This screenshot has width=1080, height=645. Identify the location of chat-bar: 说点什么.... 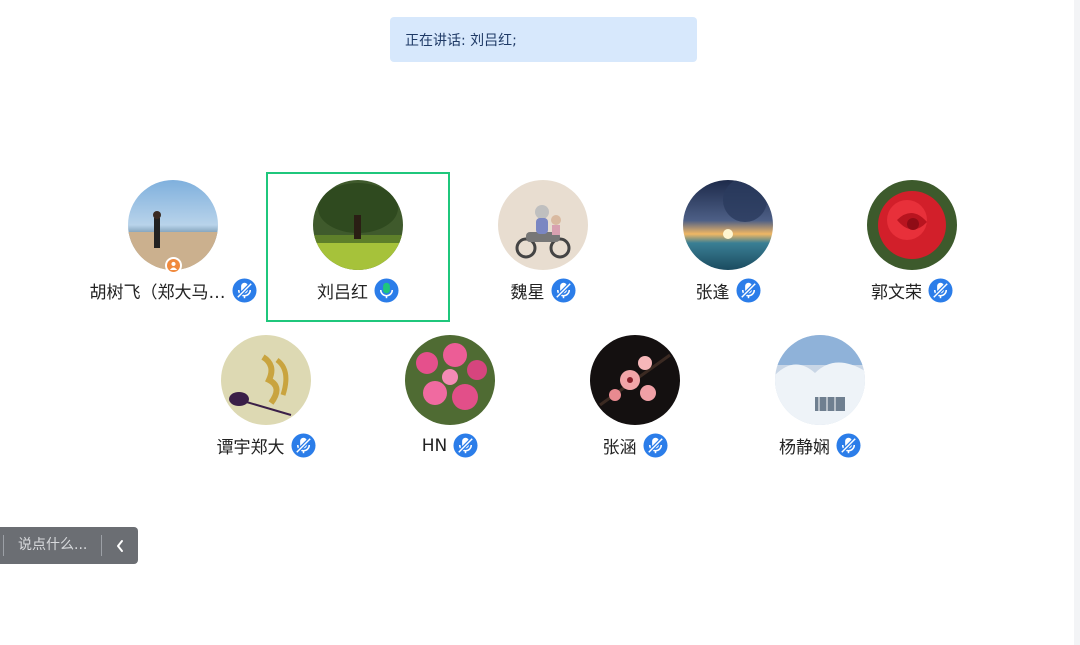
(69, 545).